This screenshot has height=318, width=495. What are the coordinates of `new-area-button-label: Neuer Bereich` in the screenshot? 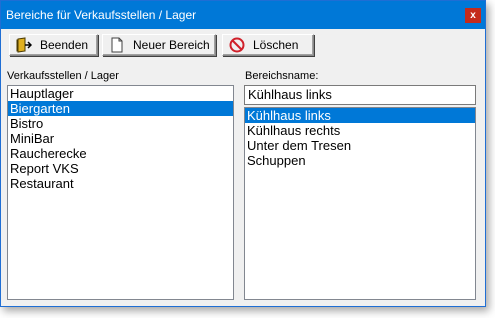 It's located at (171, 45).